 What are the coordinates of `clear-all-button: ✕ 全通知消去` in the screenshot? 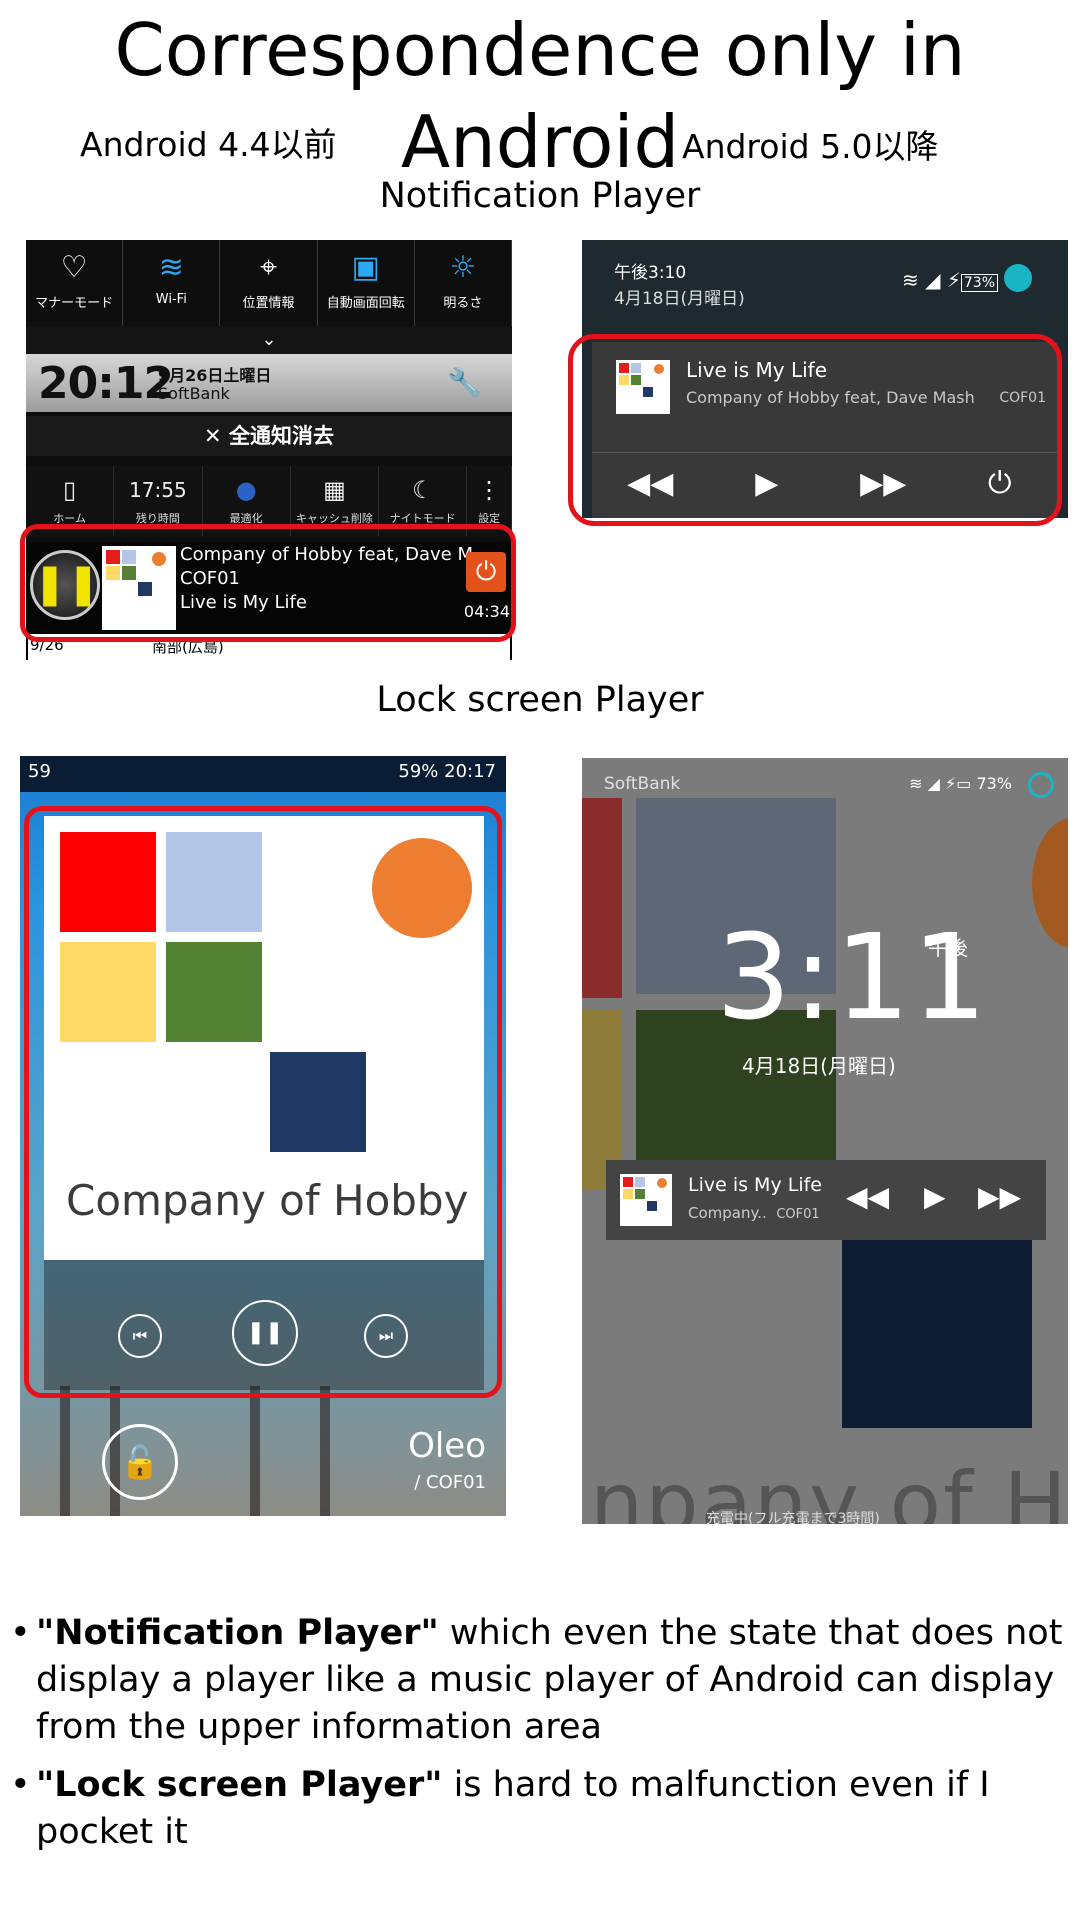 It's located at (269, 436).